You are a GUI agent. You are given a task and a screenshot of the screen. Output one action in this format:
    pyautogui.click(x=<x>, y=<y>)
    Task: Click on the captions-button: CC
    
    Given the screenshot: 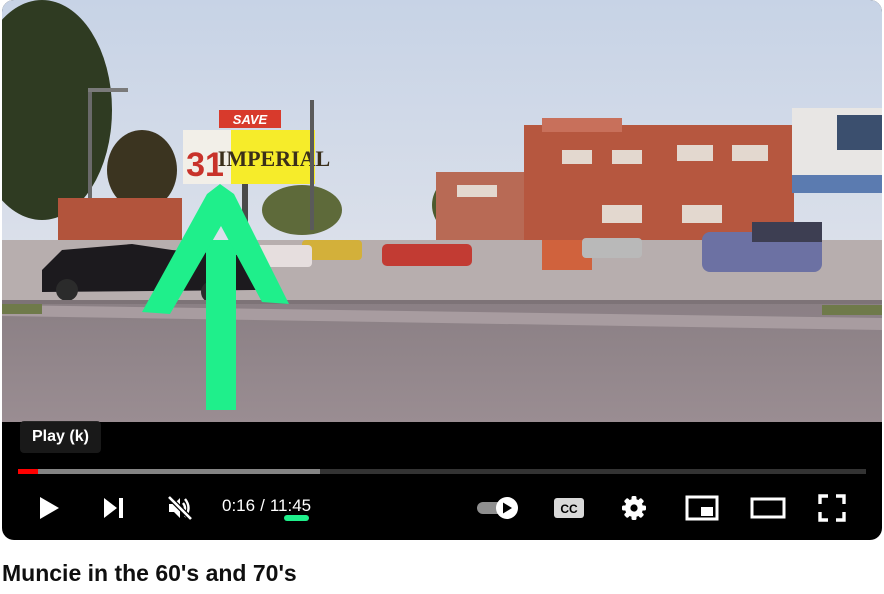 What is the action you would take?
    pyautogui.click(x=569, y=508)
    